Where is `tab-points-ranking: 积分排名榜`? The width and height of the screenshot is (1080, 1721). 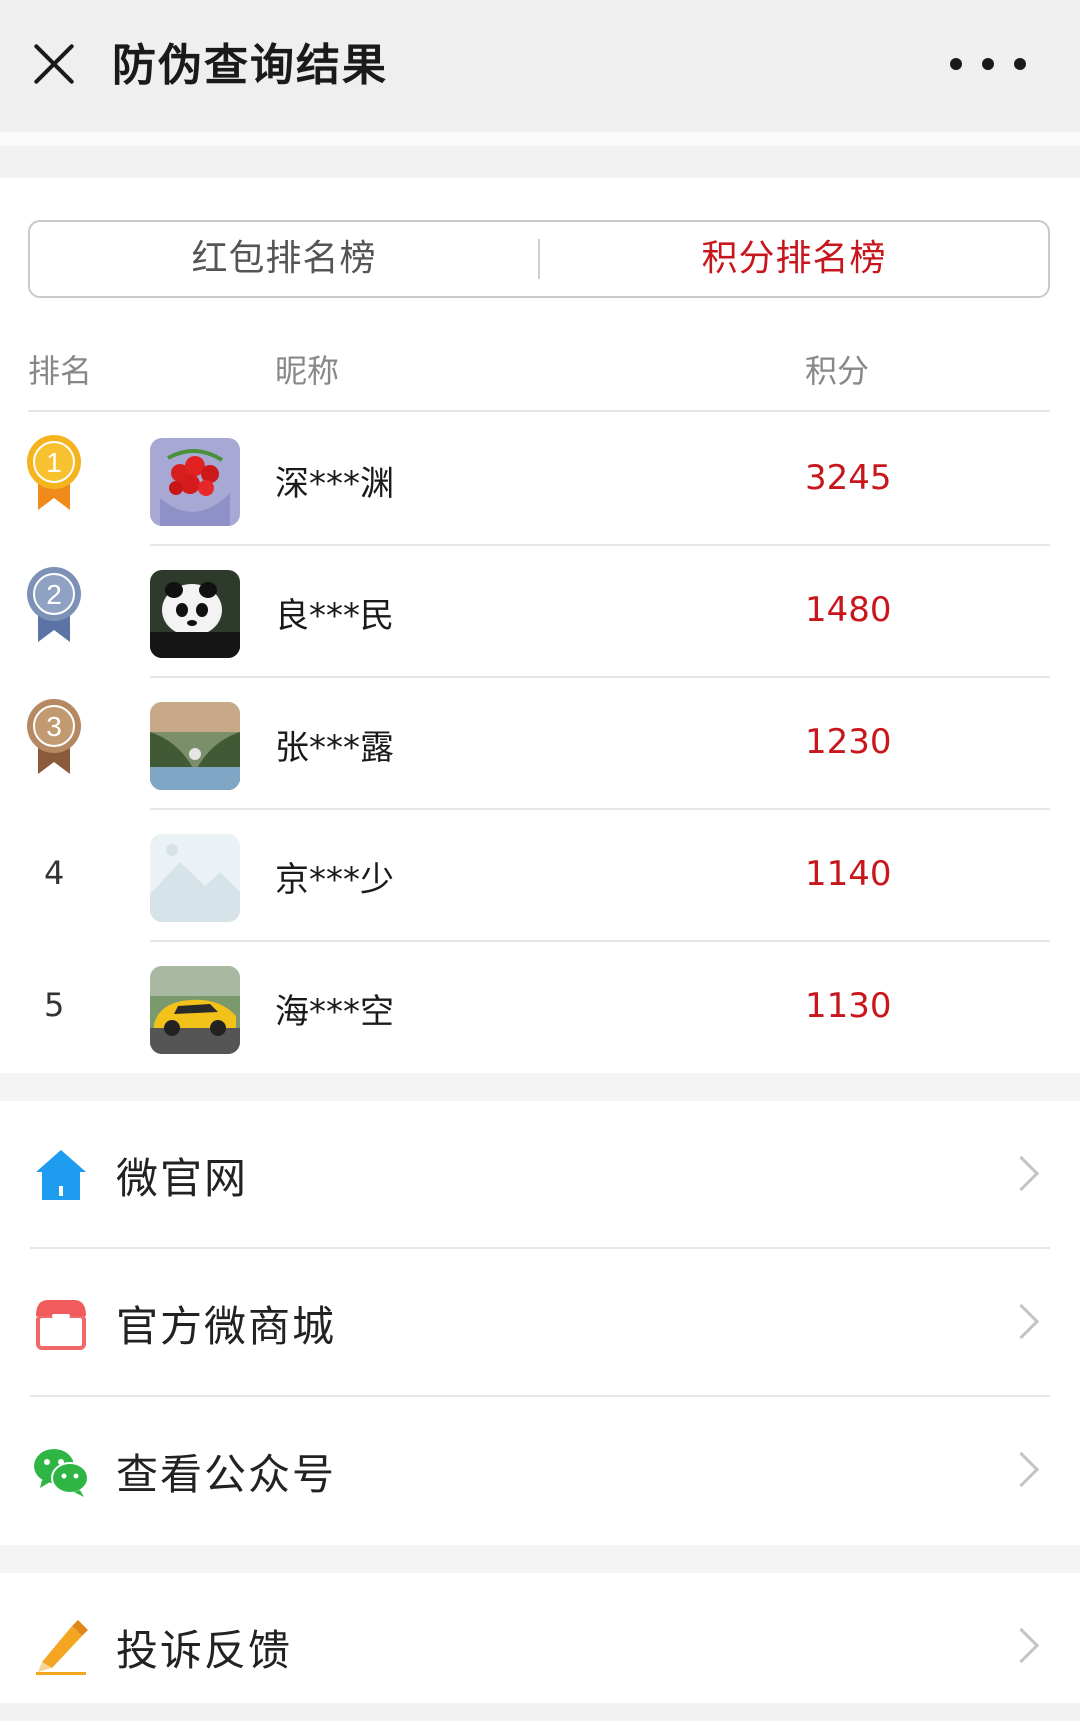 tab-points-ranking: 积分排名榜 is located at coordinates (794, 259).